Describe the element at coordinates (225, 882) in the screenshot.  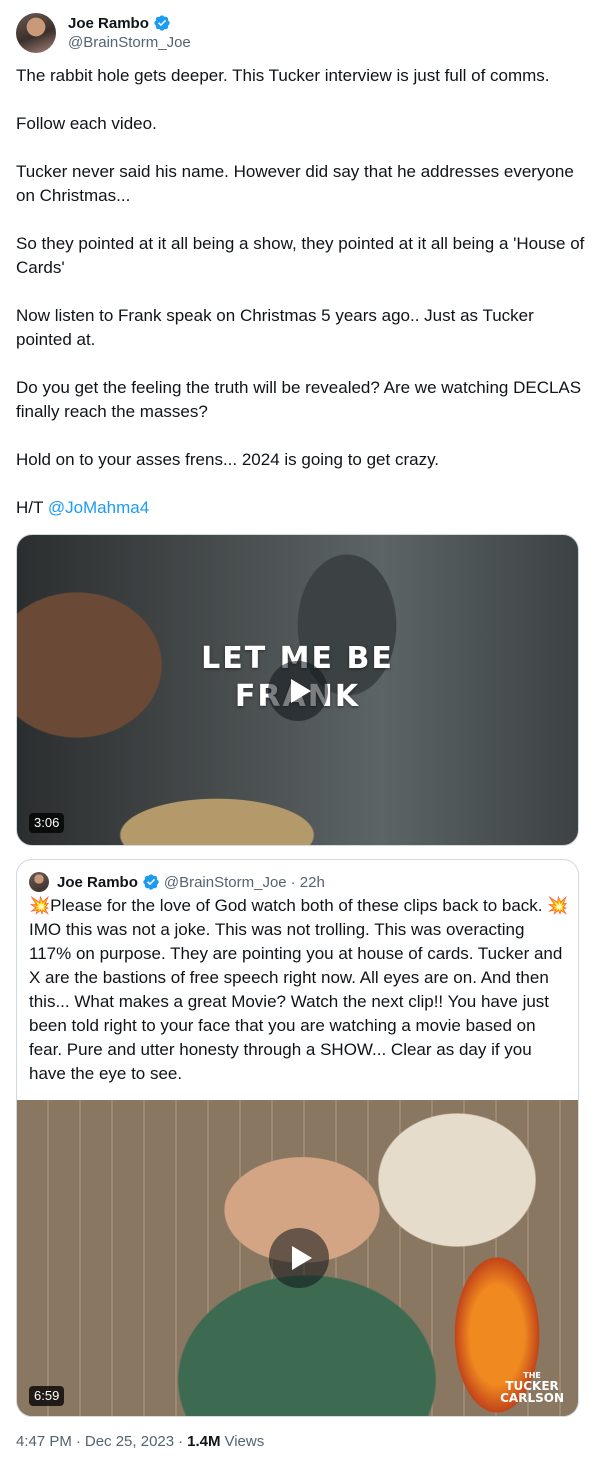
I see `quoted-handle: @BrainStorm_Joe` at that location.